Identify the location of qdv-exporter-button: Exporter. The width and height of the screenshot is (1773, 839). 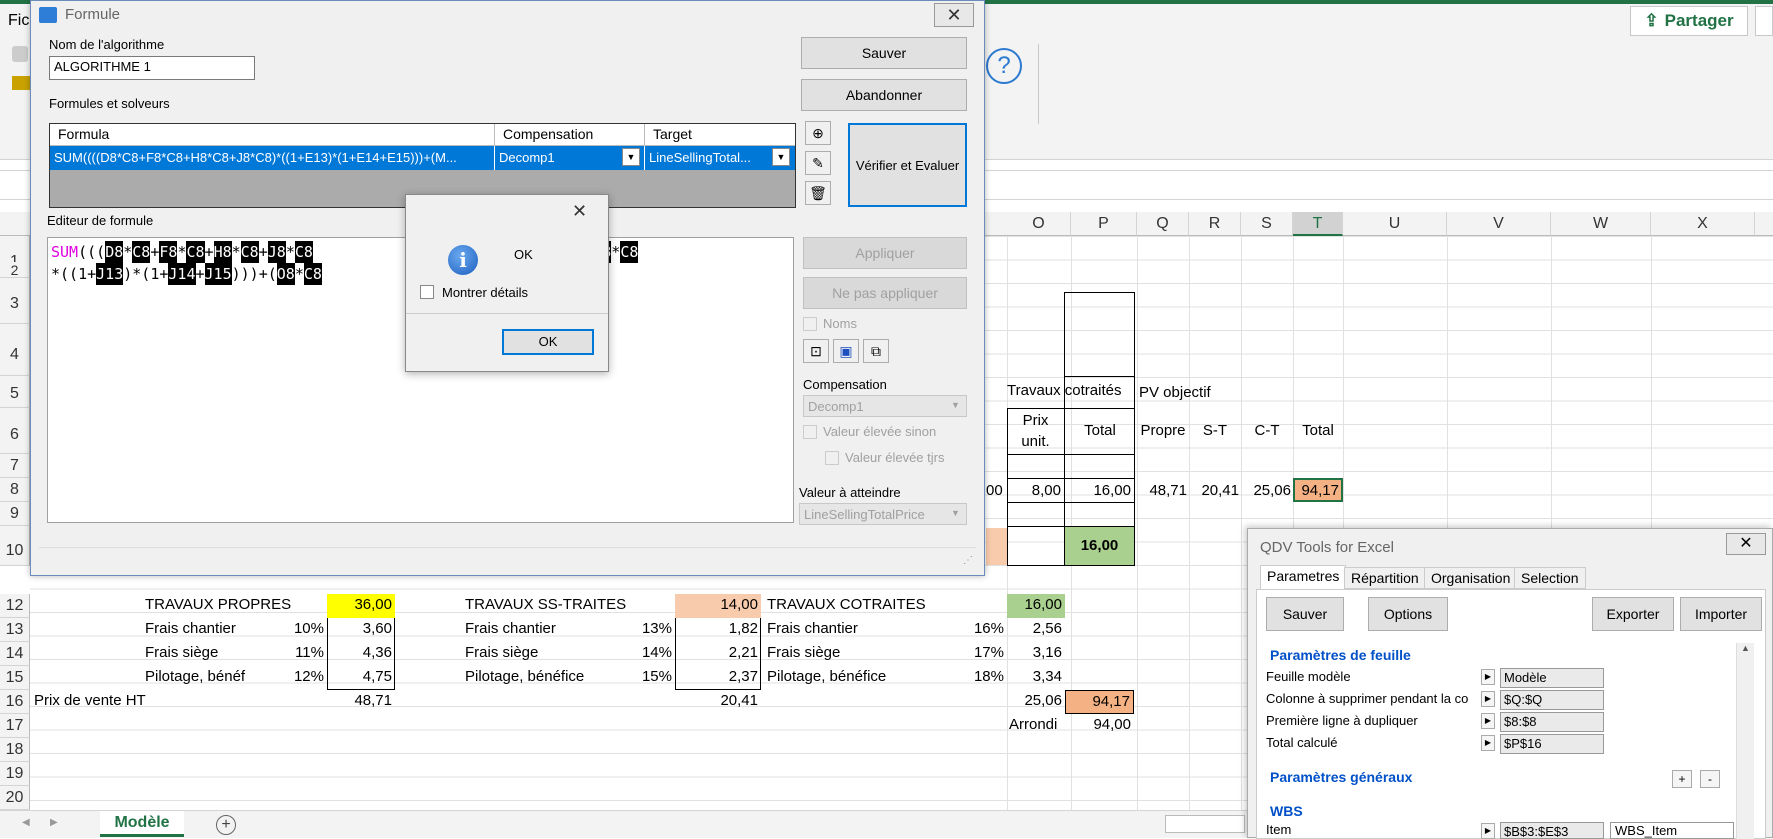
(1633, 614).